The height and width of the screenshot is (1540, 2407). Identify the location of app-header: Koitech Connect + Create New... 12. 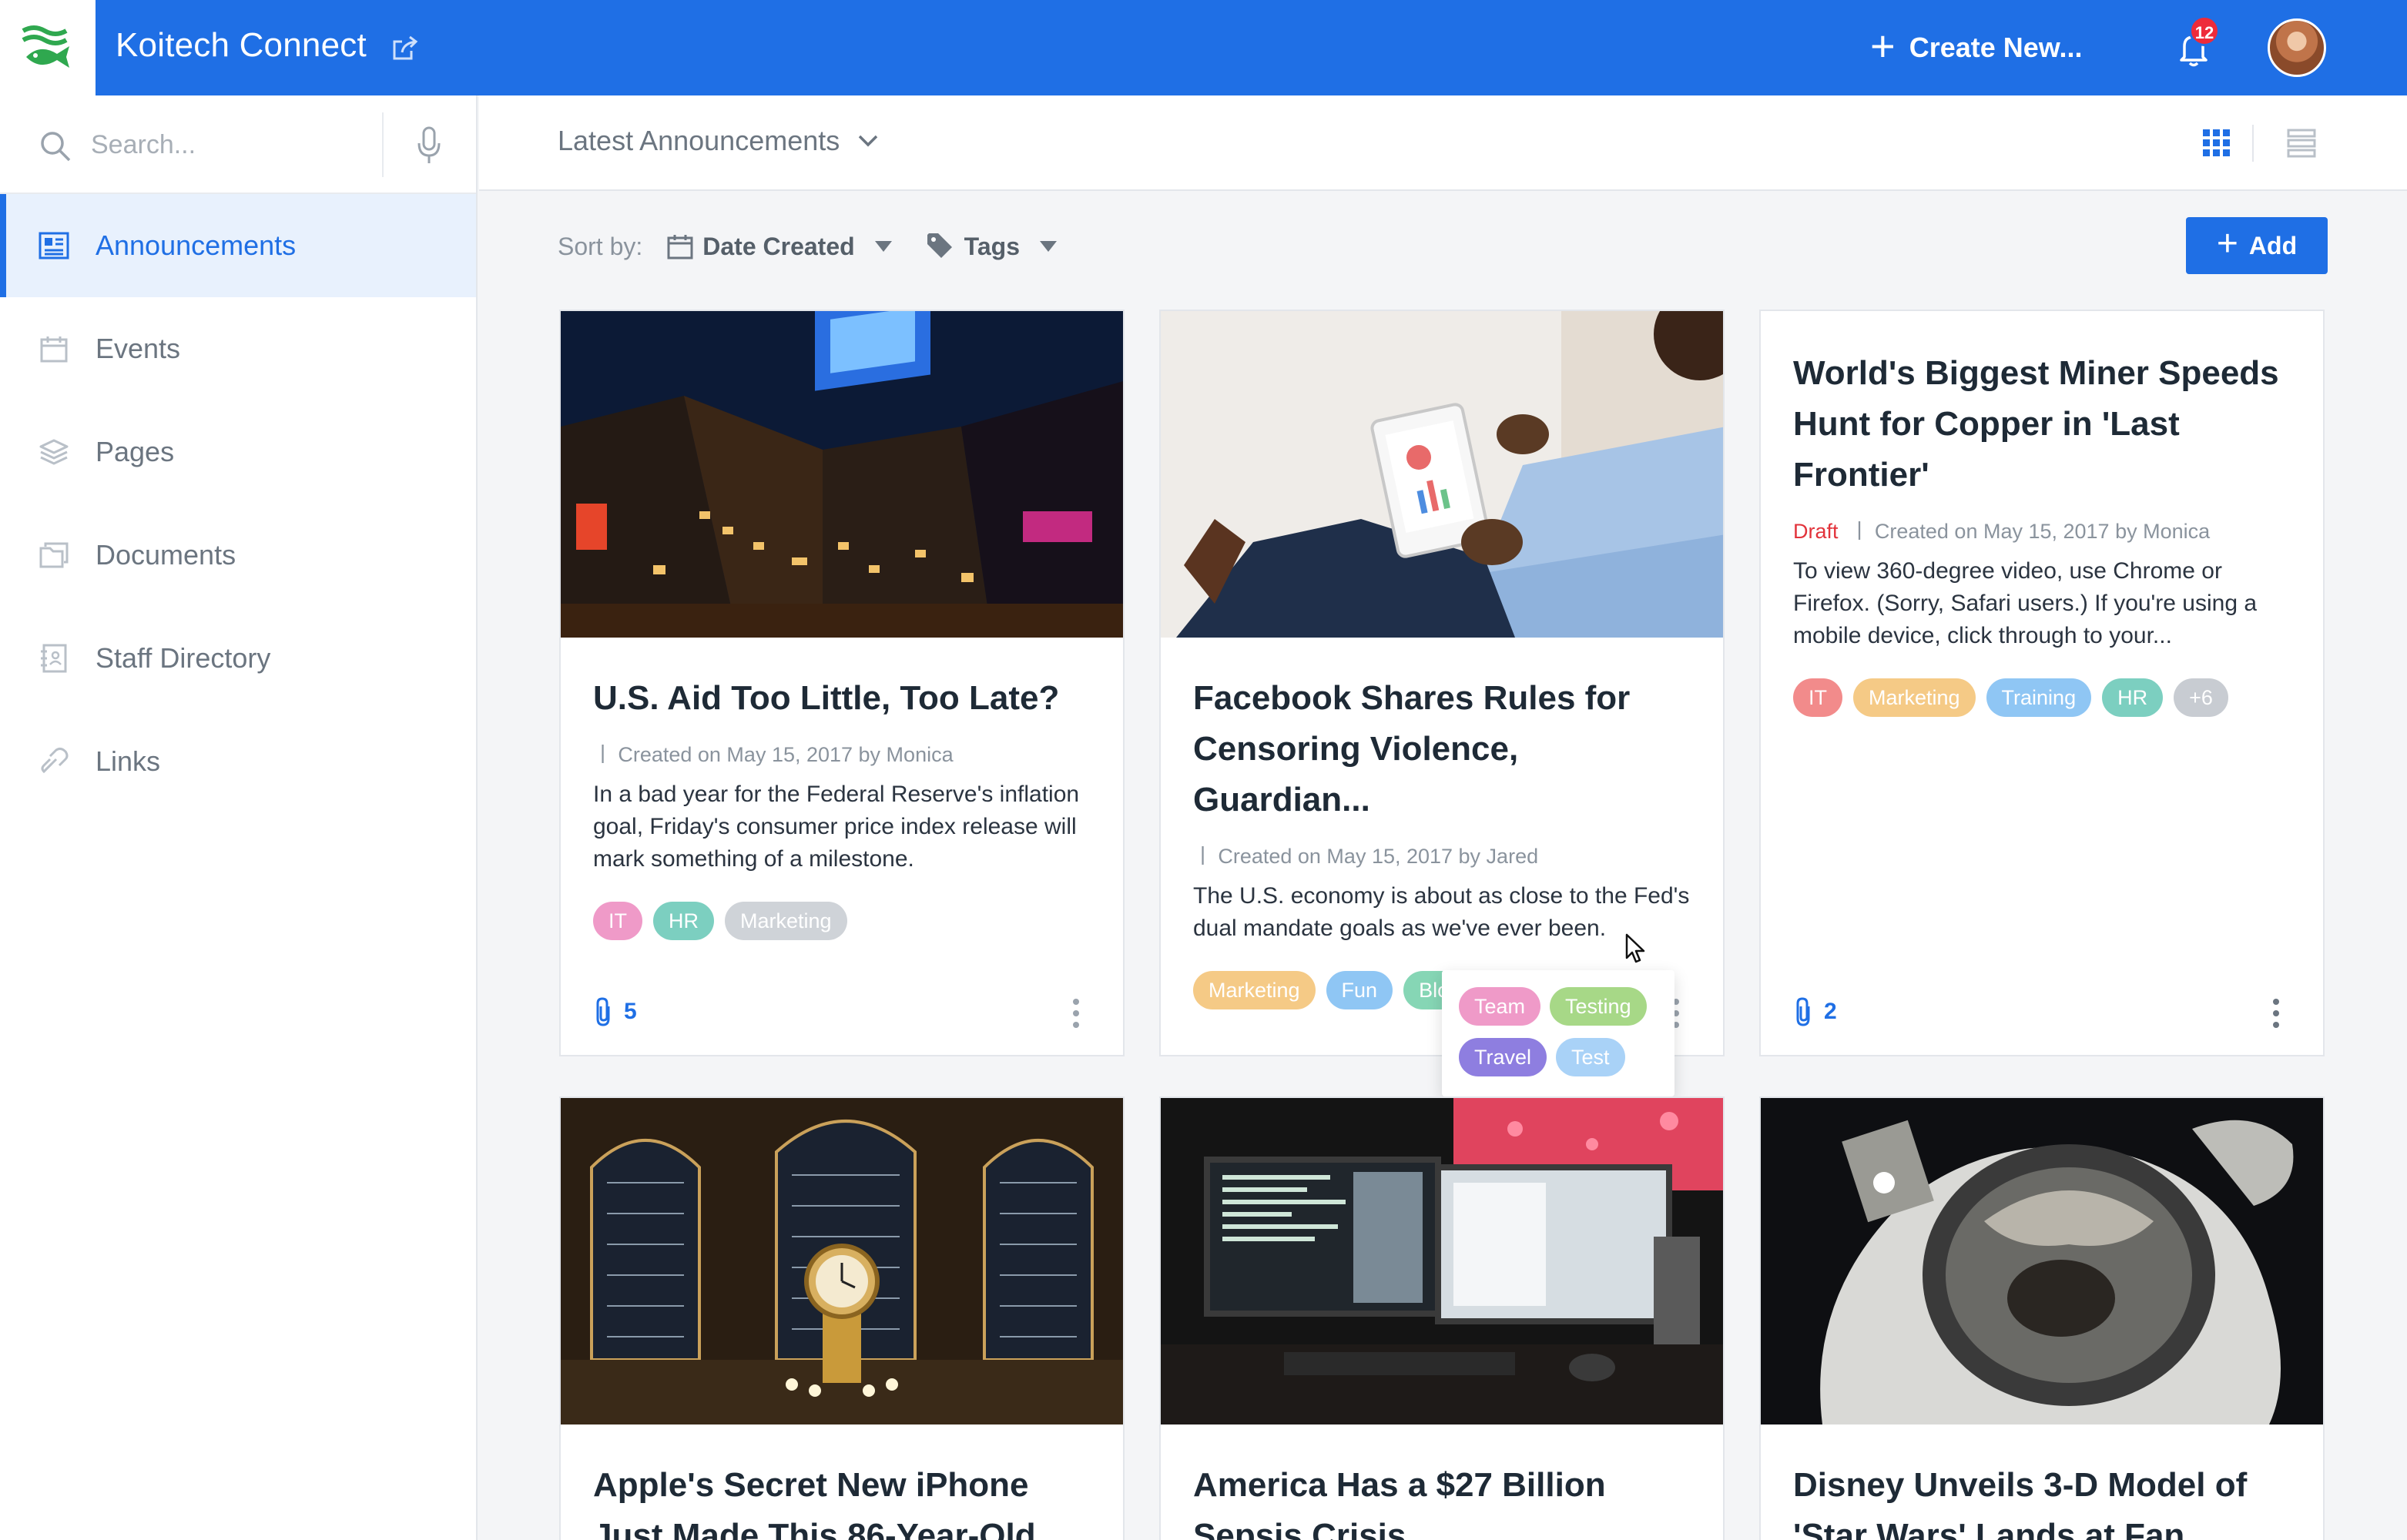
(1203, 47).